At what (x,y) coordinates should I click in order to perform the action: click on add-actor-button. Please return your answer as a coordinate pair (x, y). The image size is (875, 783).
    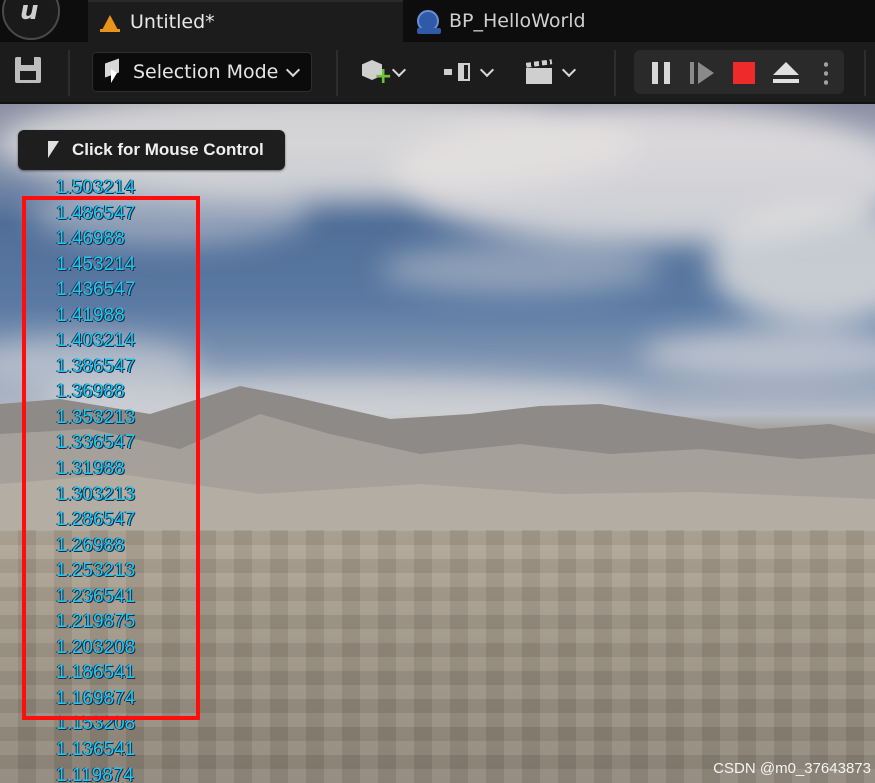
    Looking at the image, I should click on (384, 72).